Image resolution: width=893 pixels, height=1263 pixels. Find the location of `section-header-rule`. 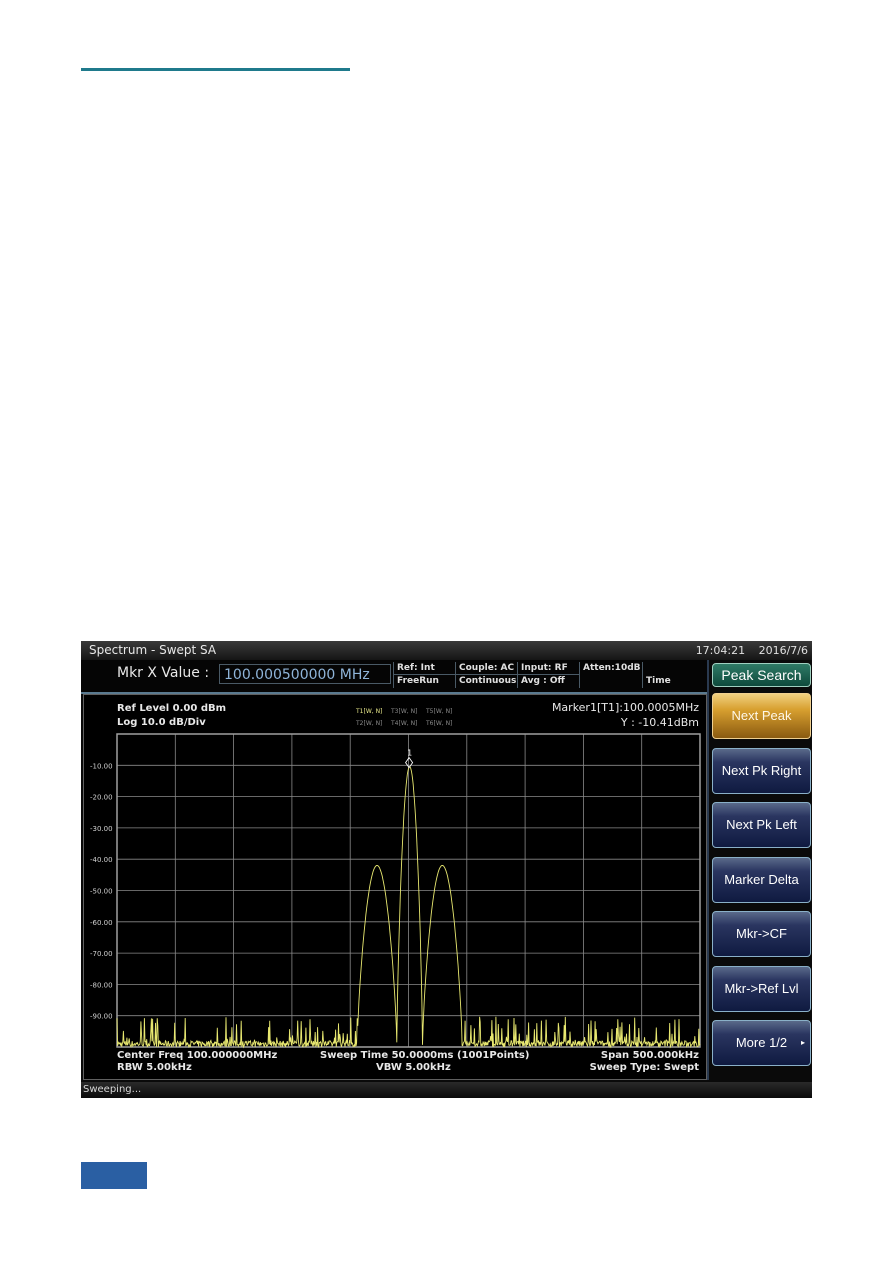

section-header-rule is located at coordinates (215, 69).